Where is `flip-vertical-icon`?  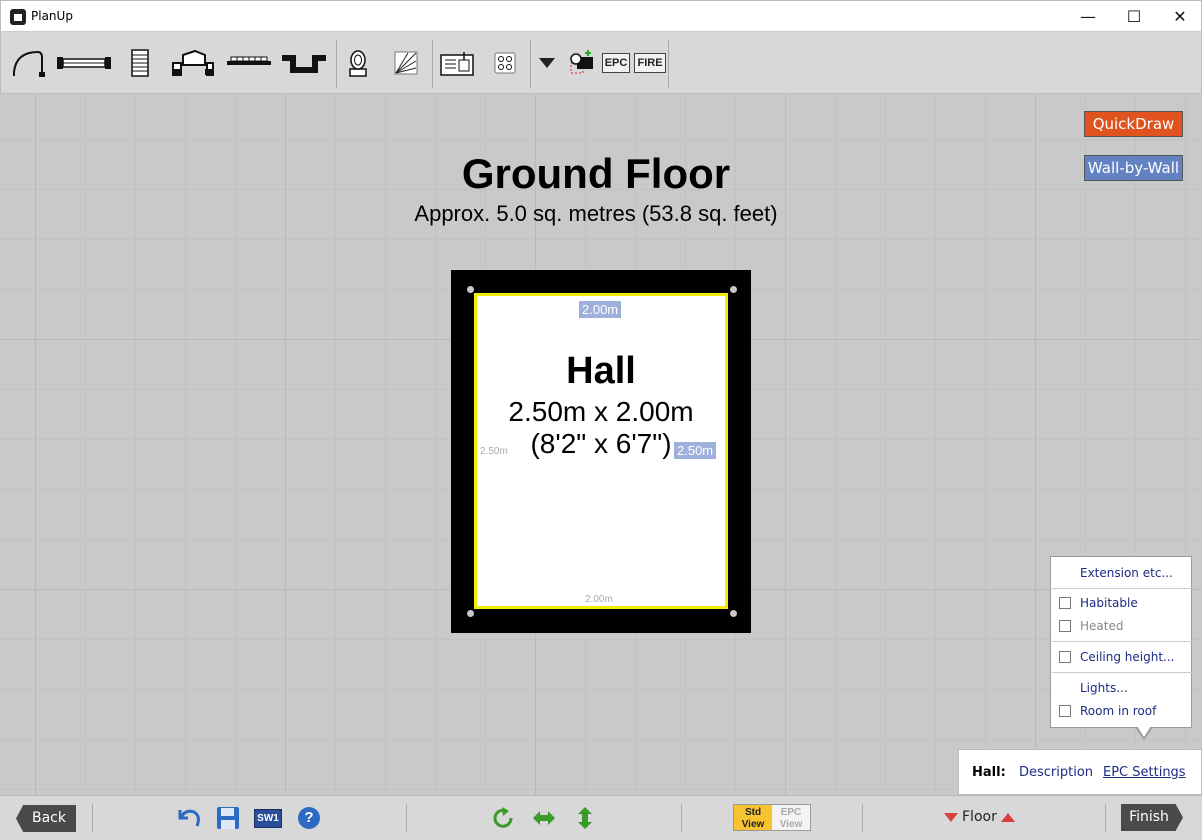 flip-vertical-icon is located at coordinates (585, 818).